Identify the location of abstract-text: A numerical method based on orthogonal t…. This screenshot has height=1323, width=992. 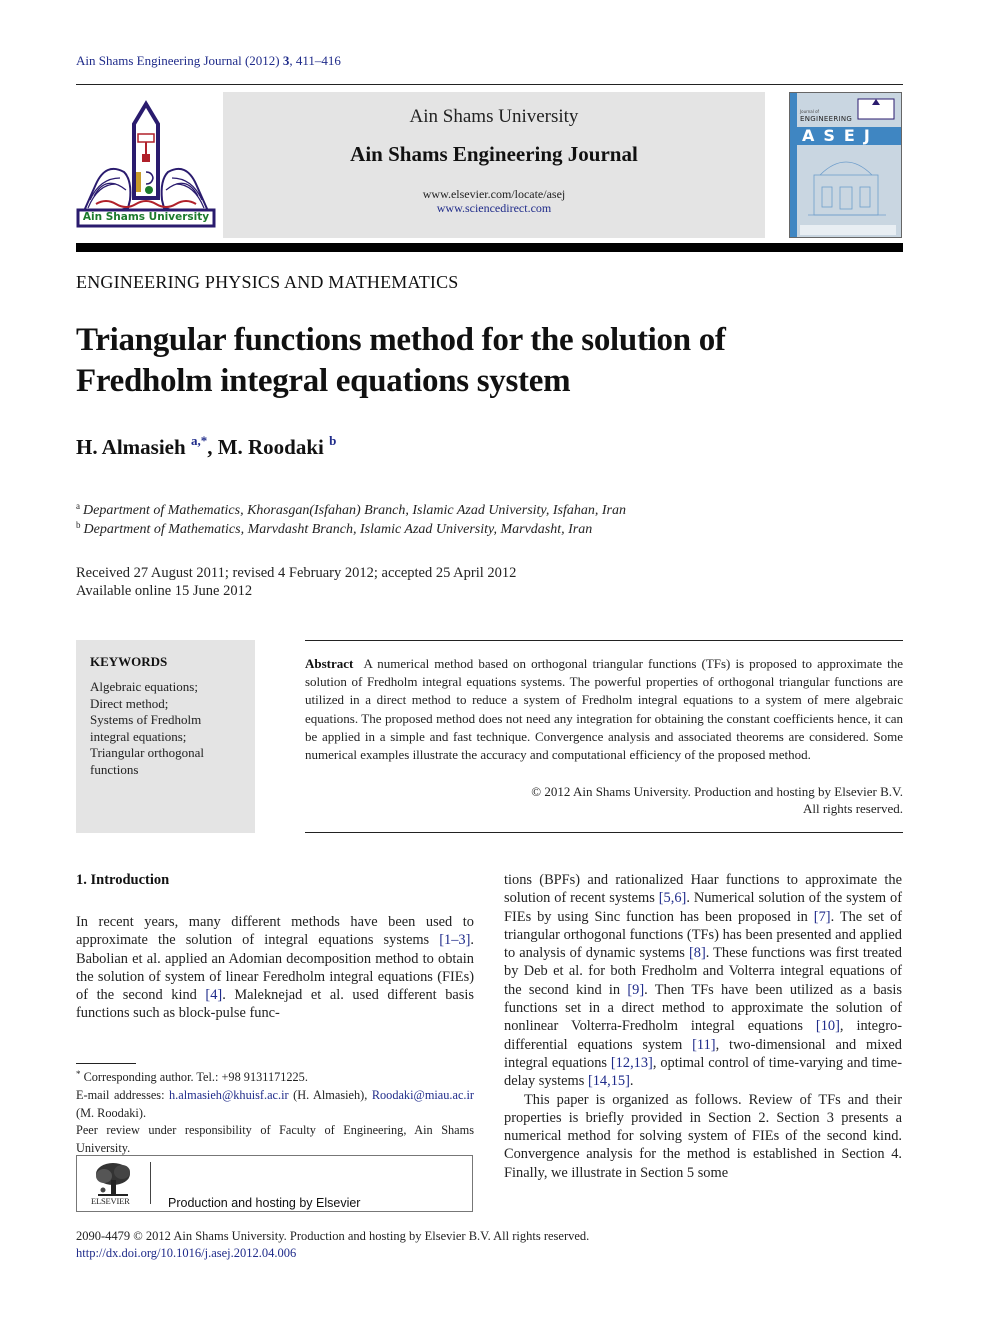
(604, 709).